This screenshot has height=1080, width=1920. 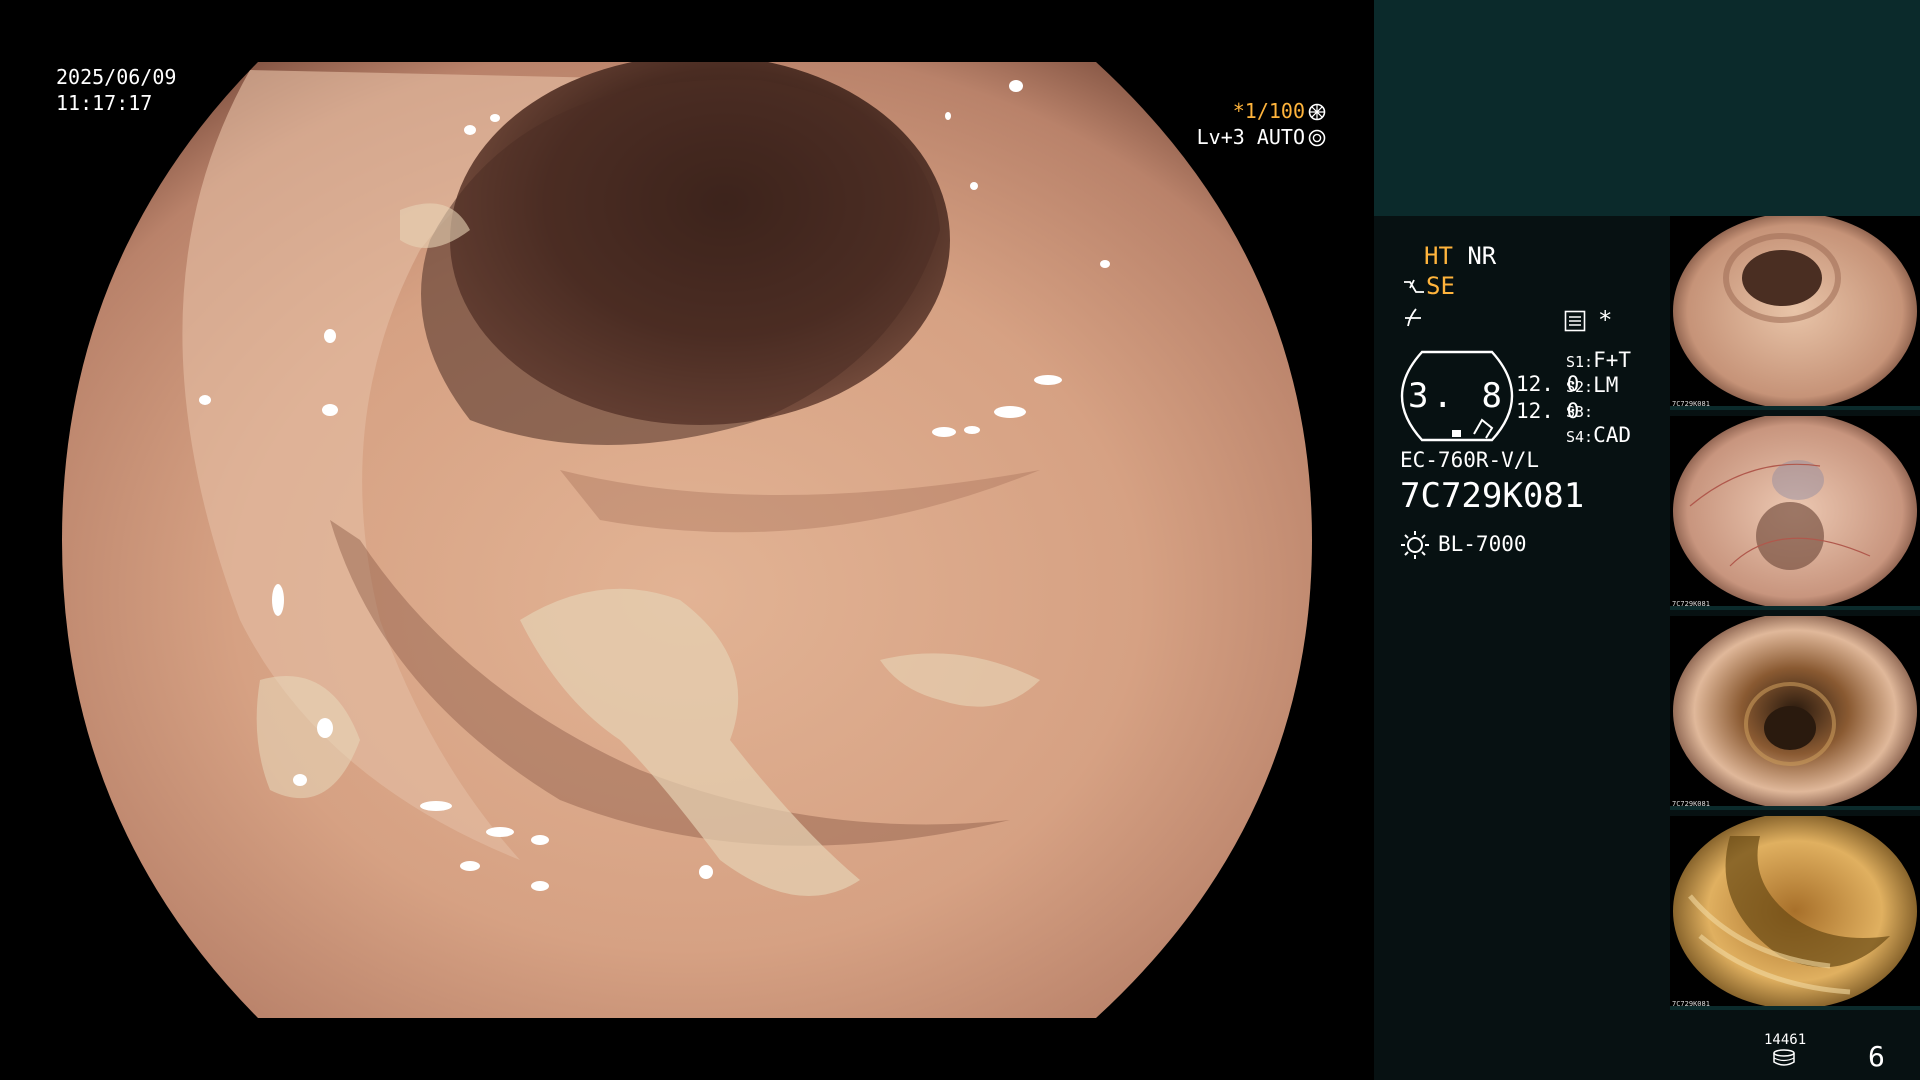 What do you see at coordinates (1261, 124) in the screenshot?
I see `exposure-info: *1/100 Lv+3 AUTO` at bounding box center [1261, 124].